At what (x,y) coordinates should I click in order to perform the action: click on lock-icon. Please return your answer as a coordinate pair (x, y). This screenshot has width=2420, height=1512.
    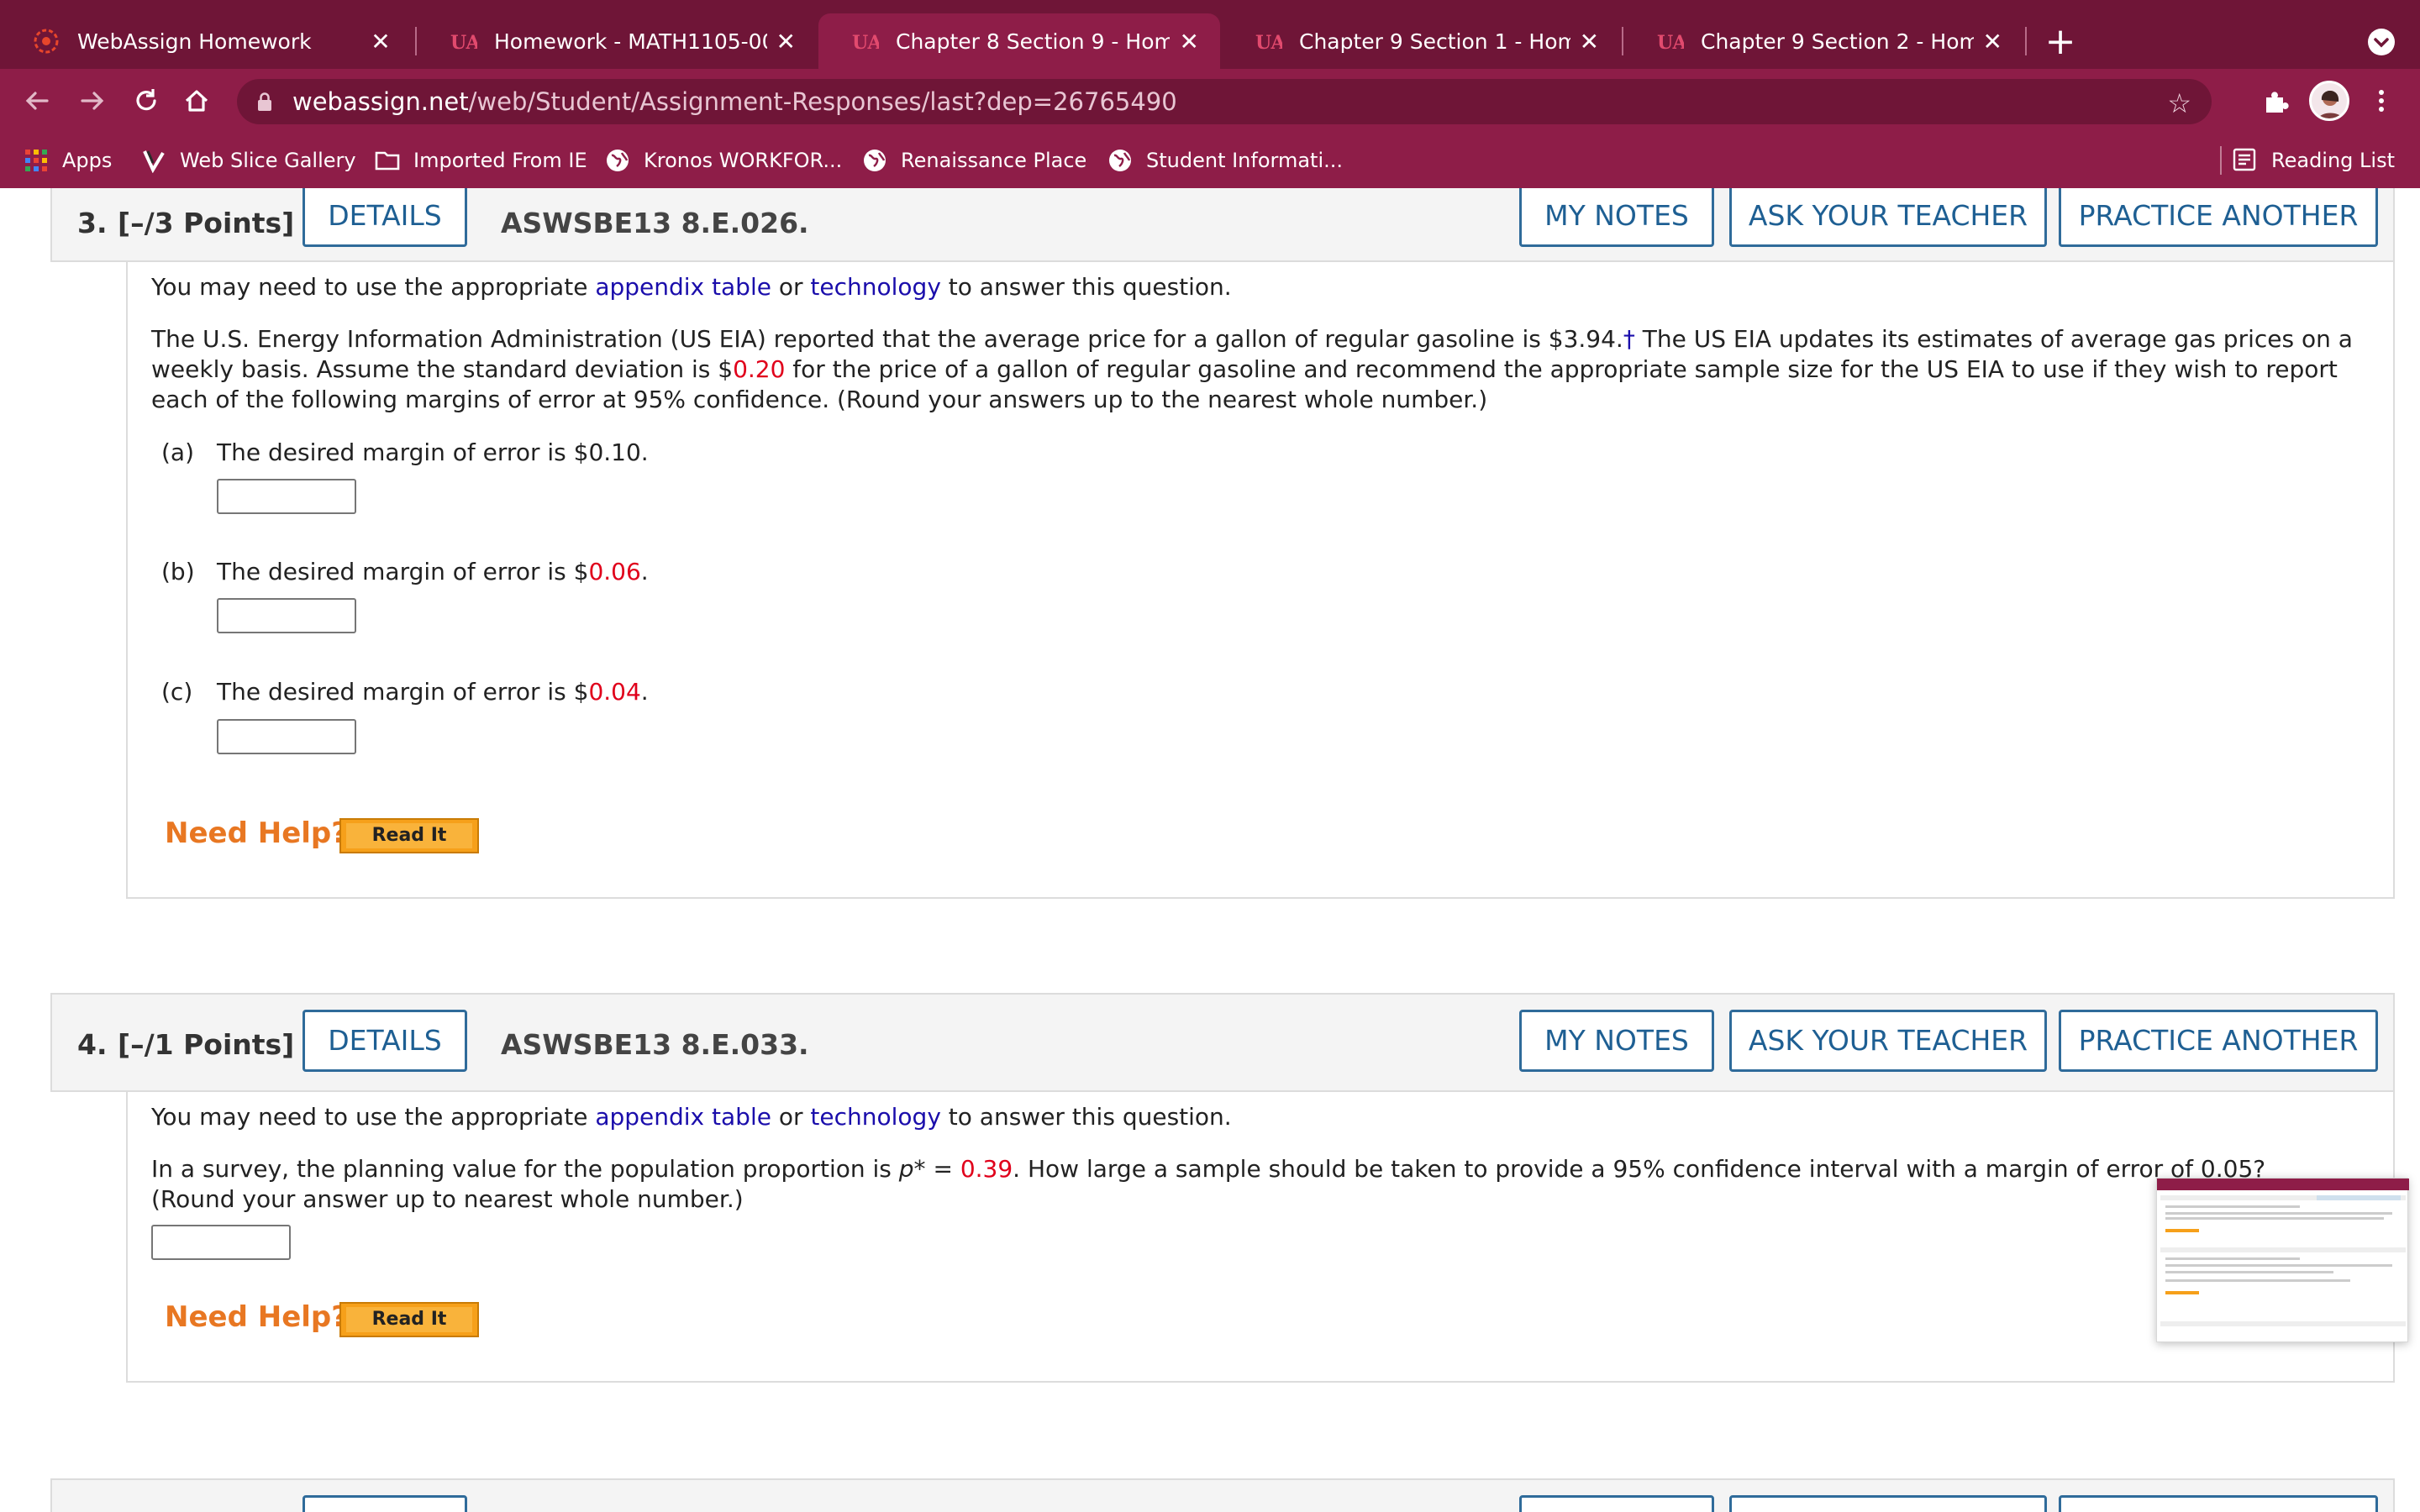
    Looking at the image, I should click on (264, 102).